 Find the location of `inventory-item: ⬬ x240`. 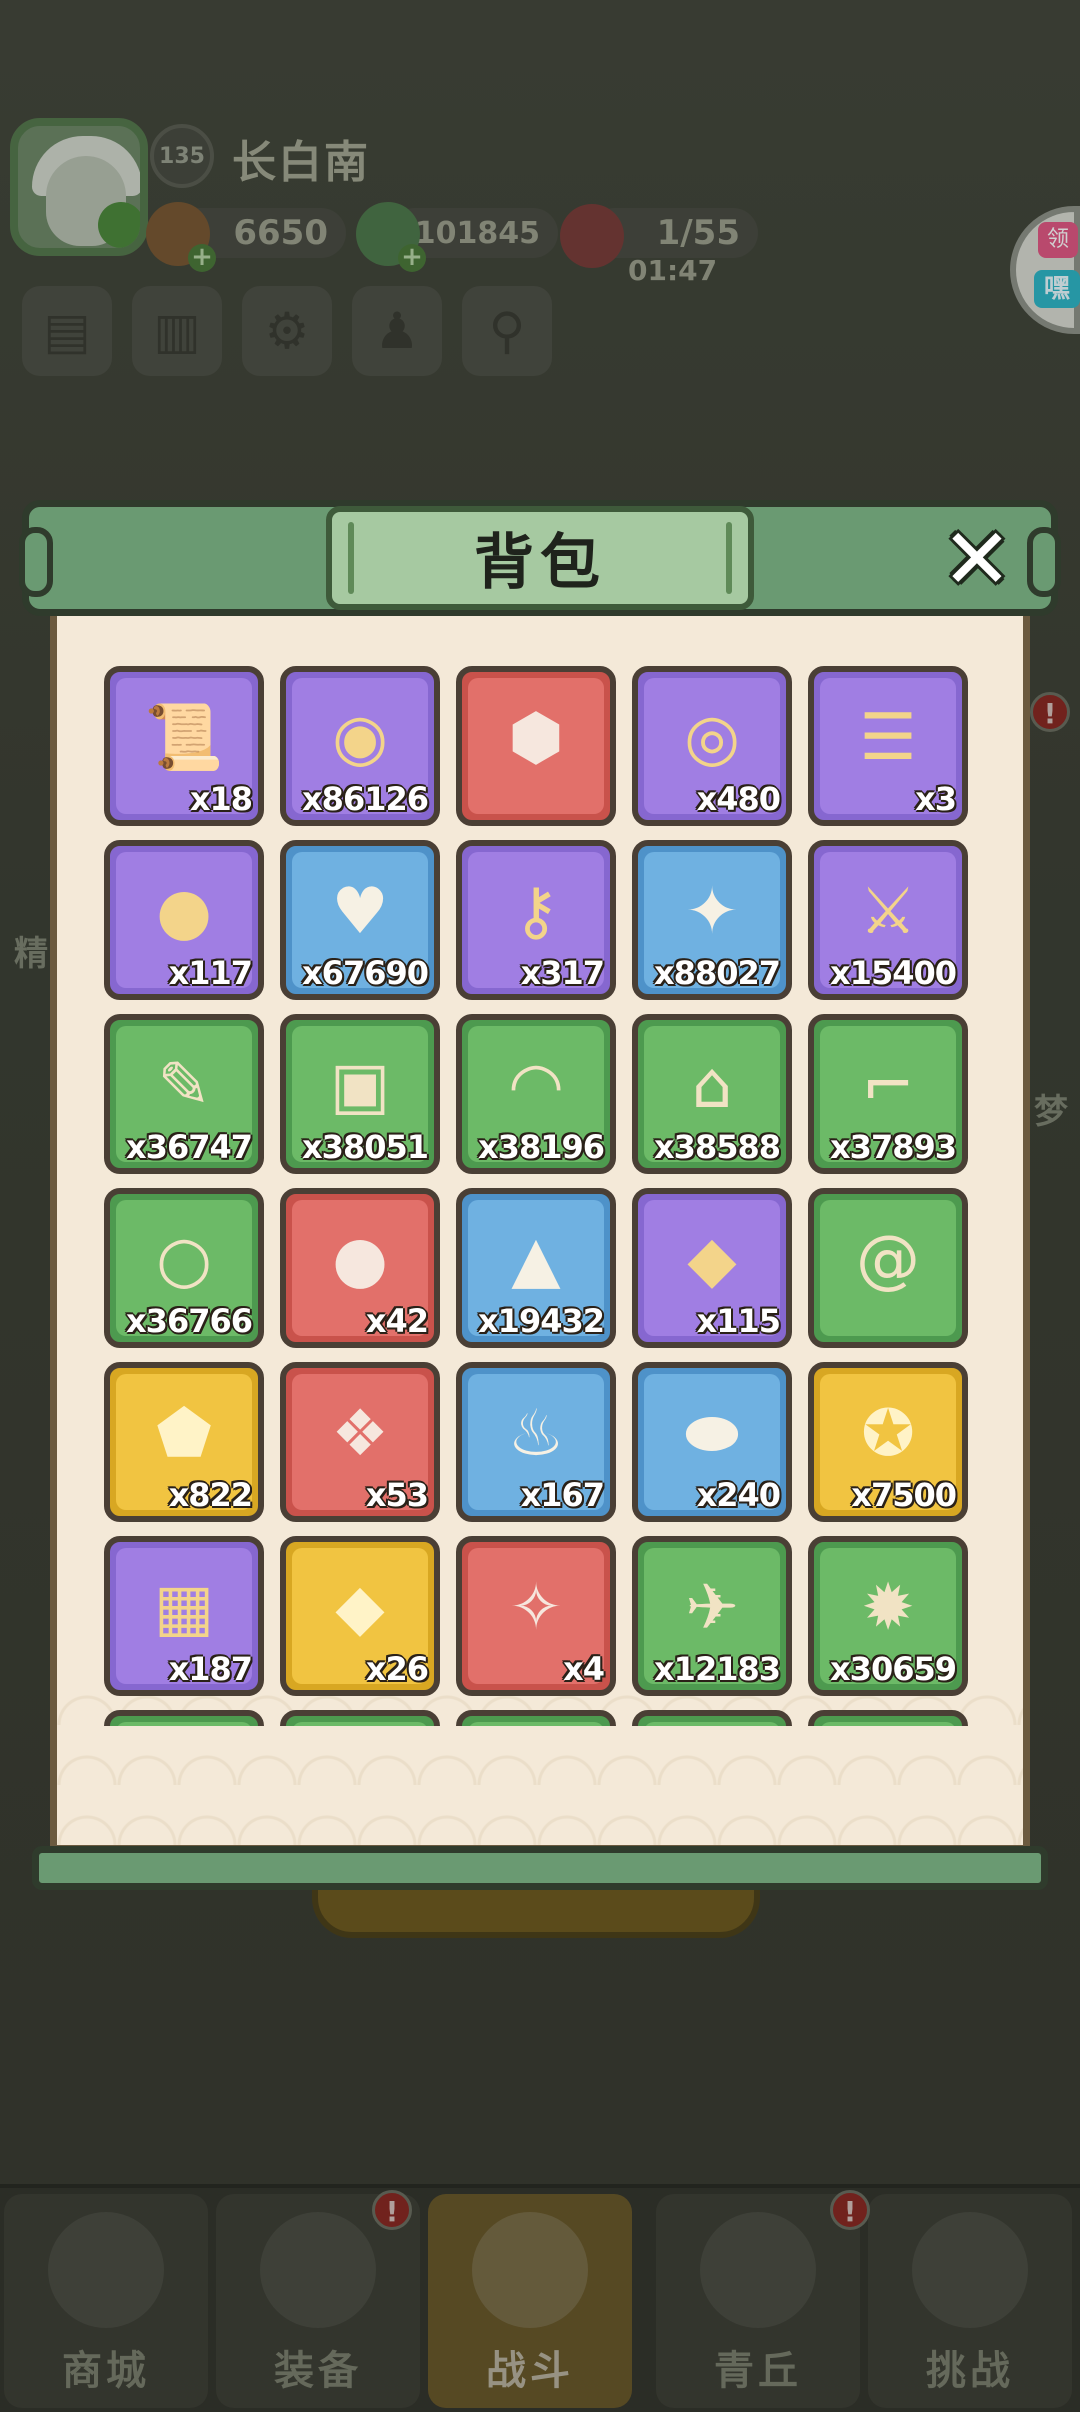

inventory-item: ⬬ x240 is located at coordinates (712, 1442).